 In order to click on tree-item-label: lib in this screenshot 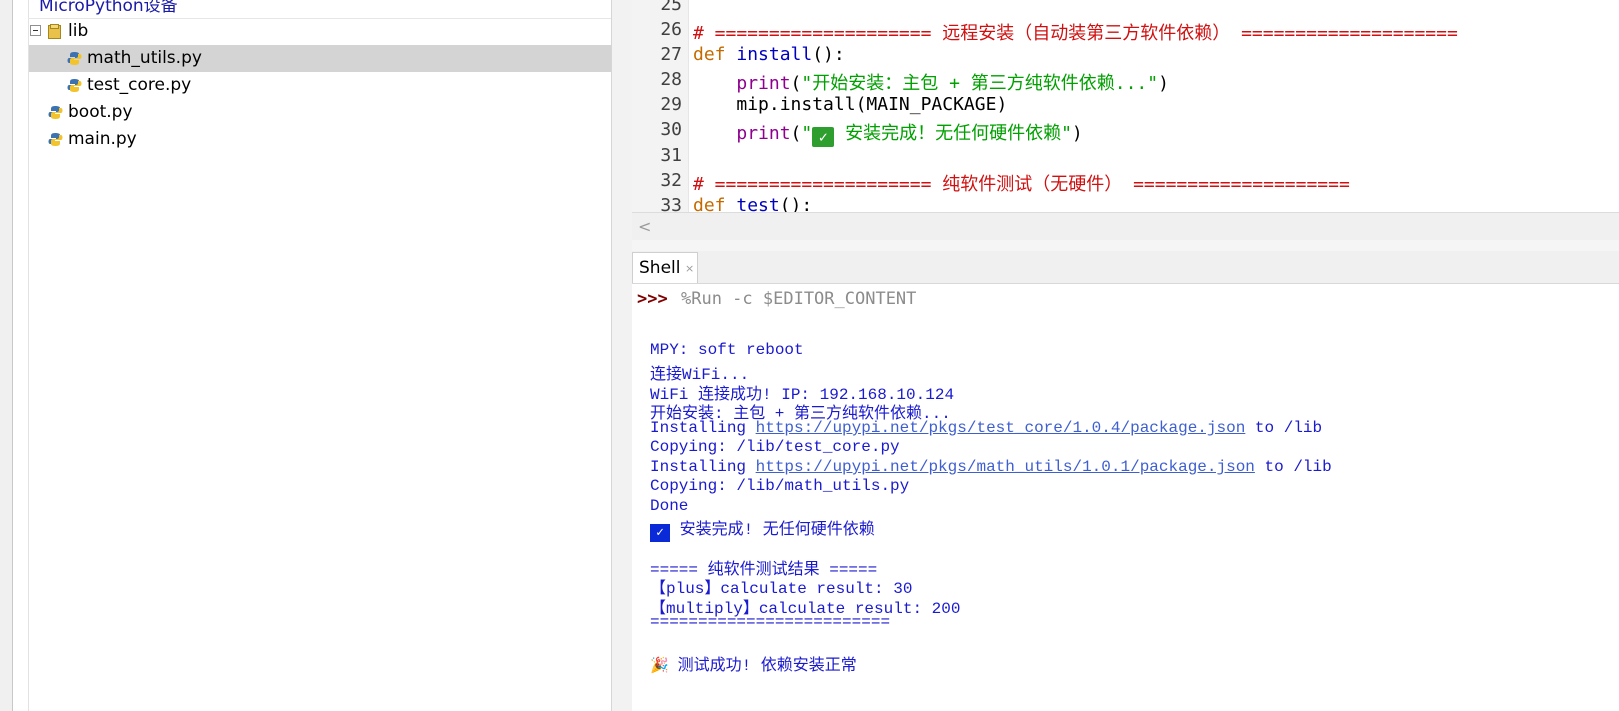, I will do `click(78, 31)`.